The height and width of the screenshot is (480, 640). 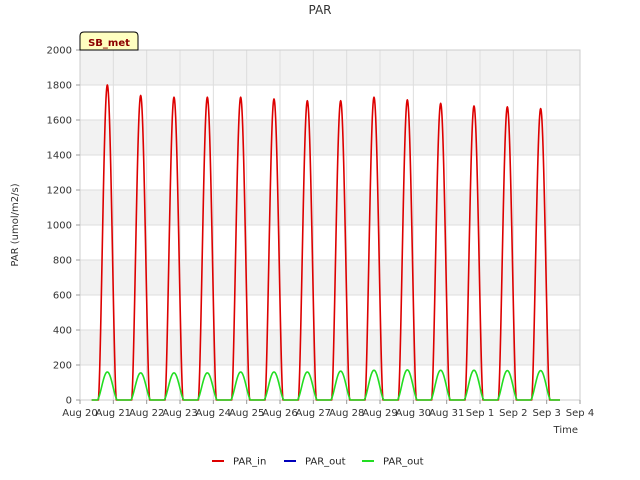 I want to click on x-tick-label: Aug 20, so click(x=79, y=413).